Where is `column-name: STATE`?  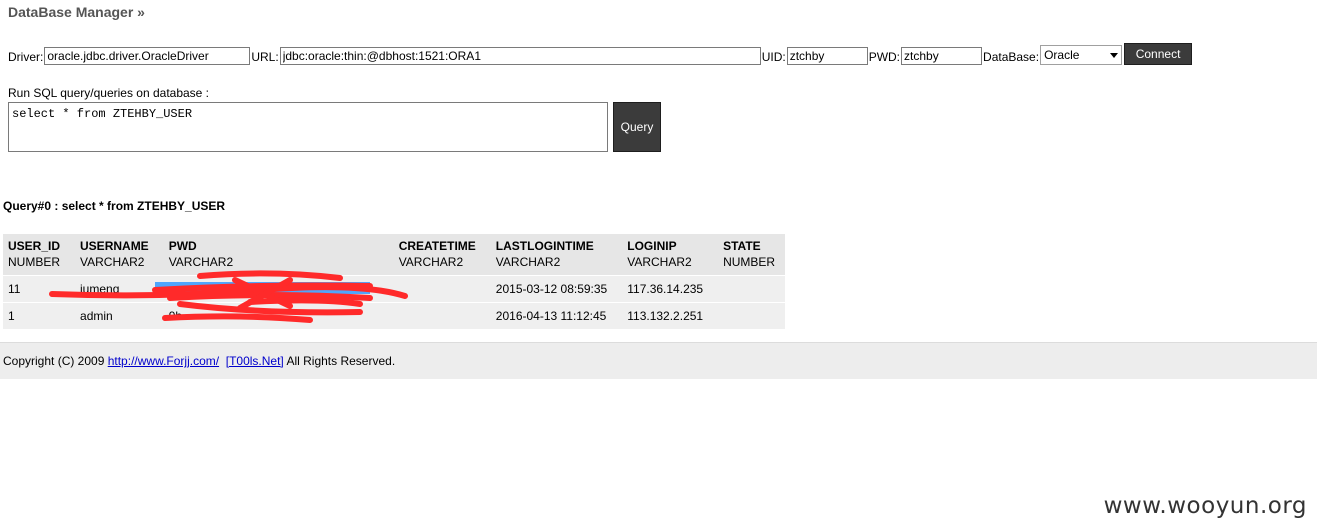
column-name: STATE is located at coordinates (742, 246).